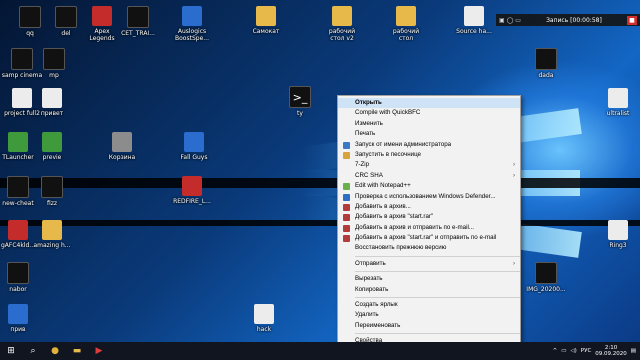 The height and width of the screenshot is (360, 640). Describe the element at coordinates (563, 351) in the screenshot. I see `network-icon: ▭` at that location.